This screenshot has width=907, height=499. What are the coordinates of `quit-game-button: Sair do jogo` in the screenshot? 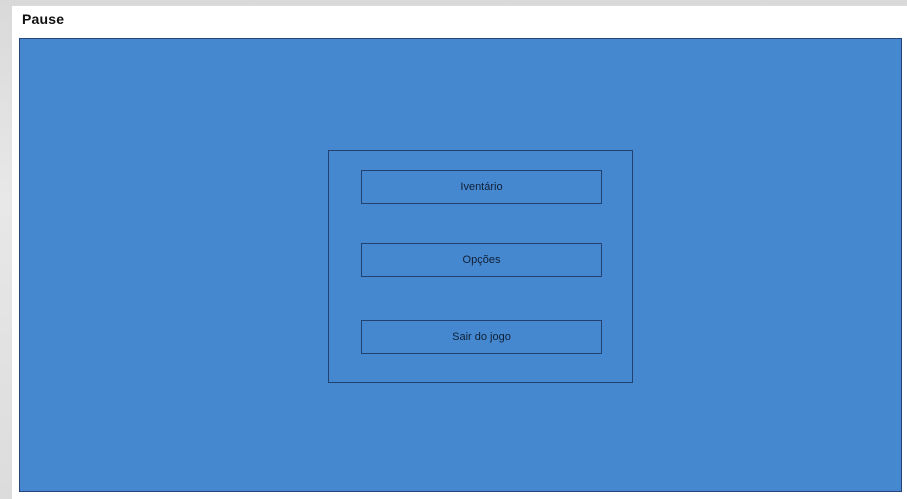 It's located at (481, 337).